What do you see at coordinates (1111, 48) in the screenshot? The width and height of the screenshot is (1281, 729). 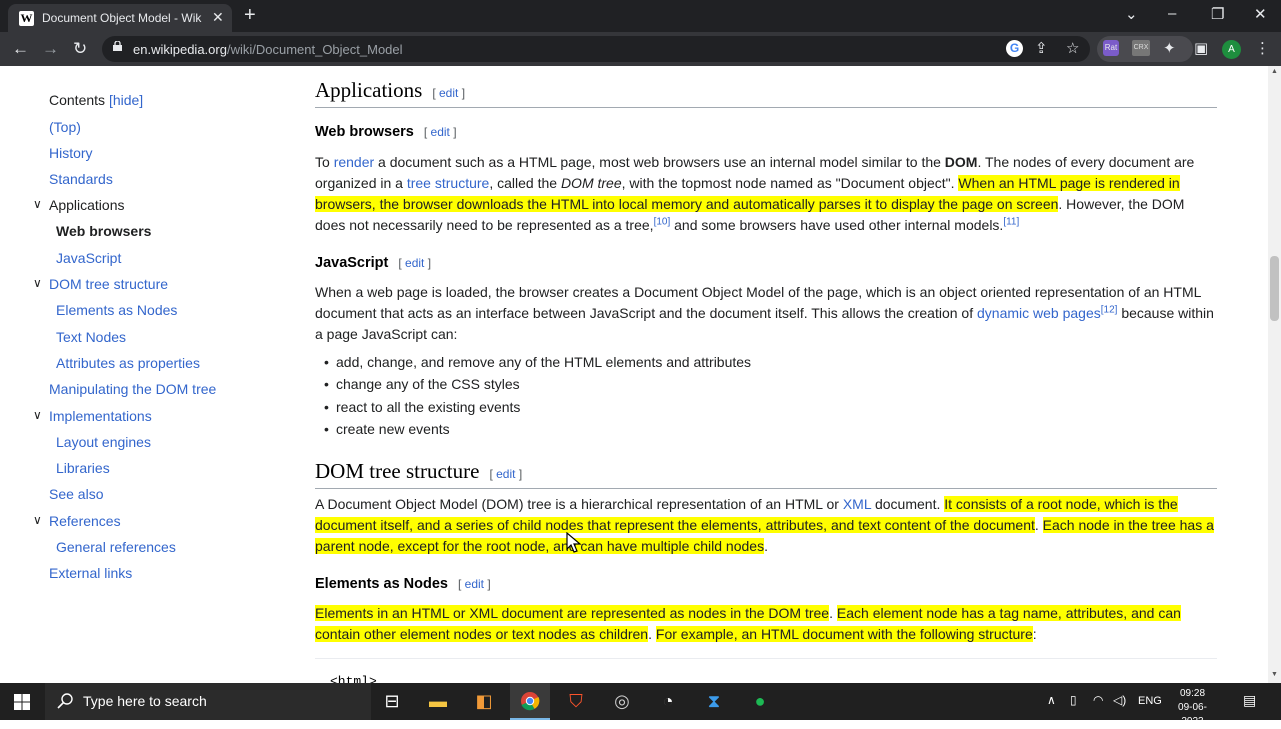 I see `extension-purple-icon: Rat` at bounding box center [1111, 48].